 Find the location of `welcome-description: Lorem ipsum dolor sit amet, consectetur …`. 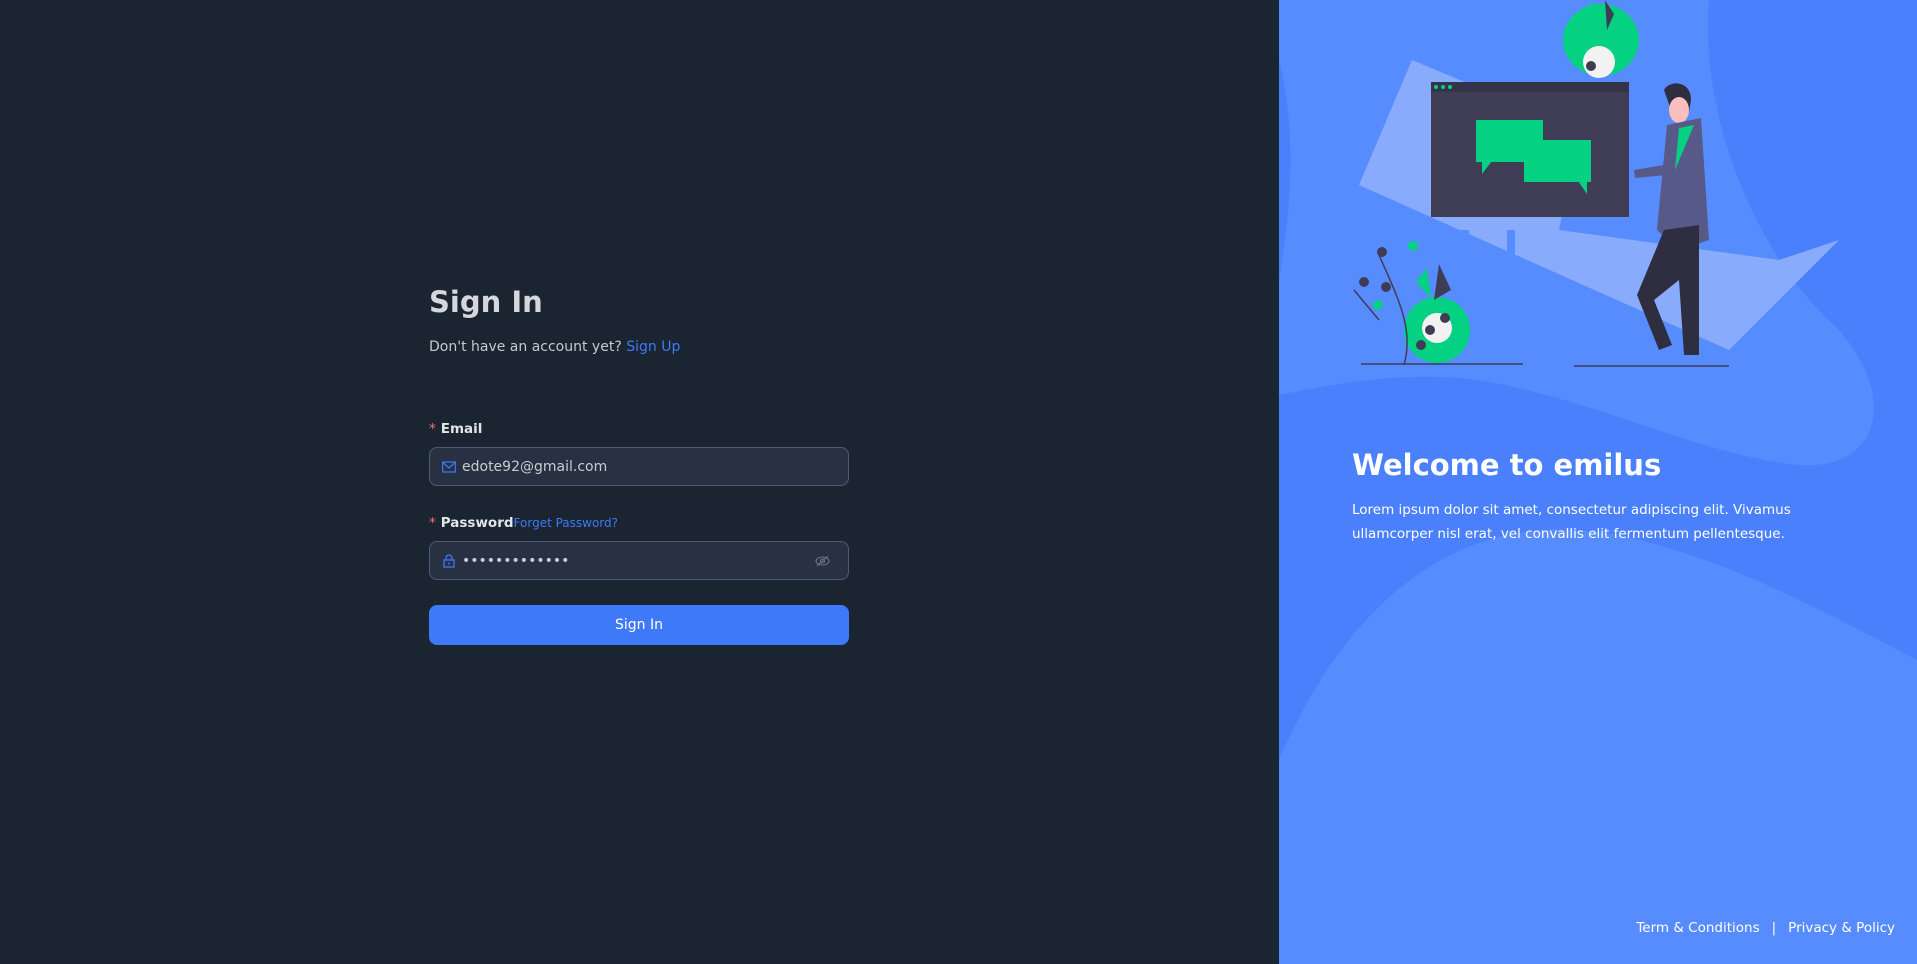

welcome-description: Lorem ipsum dolor sit amet, consectetur … is located at coordinates (1571, 522).